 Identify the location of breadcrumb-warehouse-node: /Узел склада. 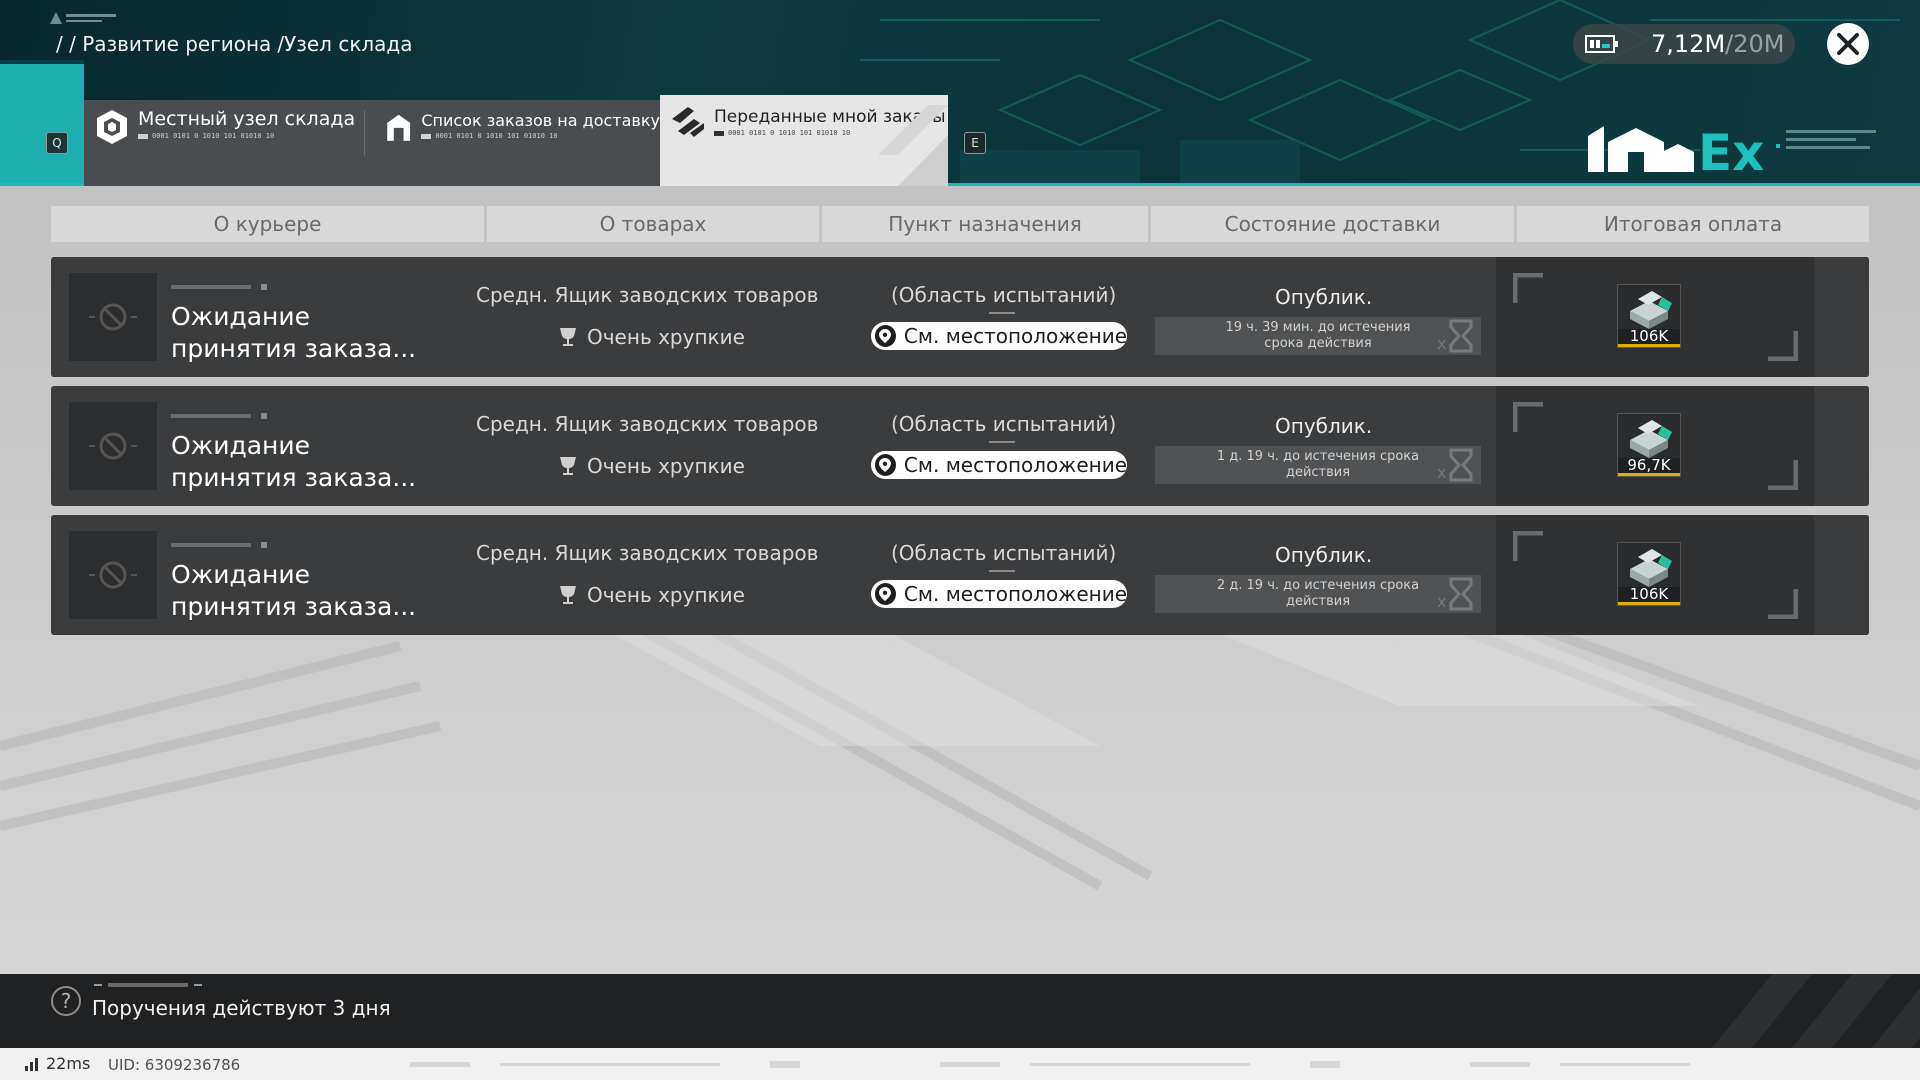
(345, 44).